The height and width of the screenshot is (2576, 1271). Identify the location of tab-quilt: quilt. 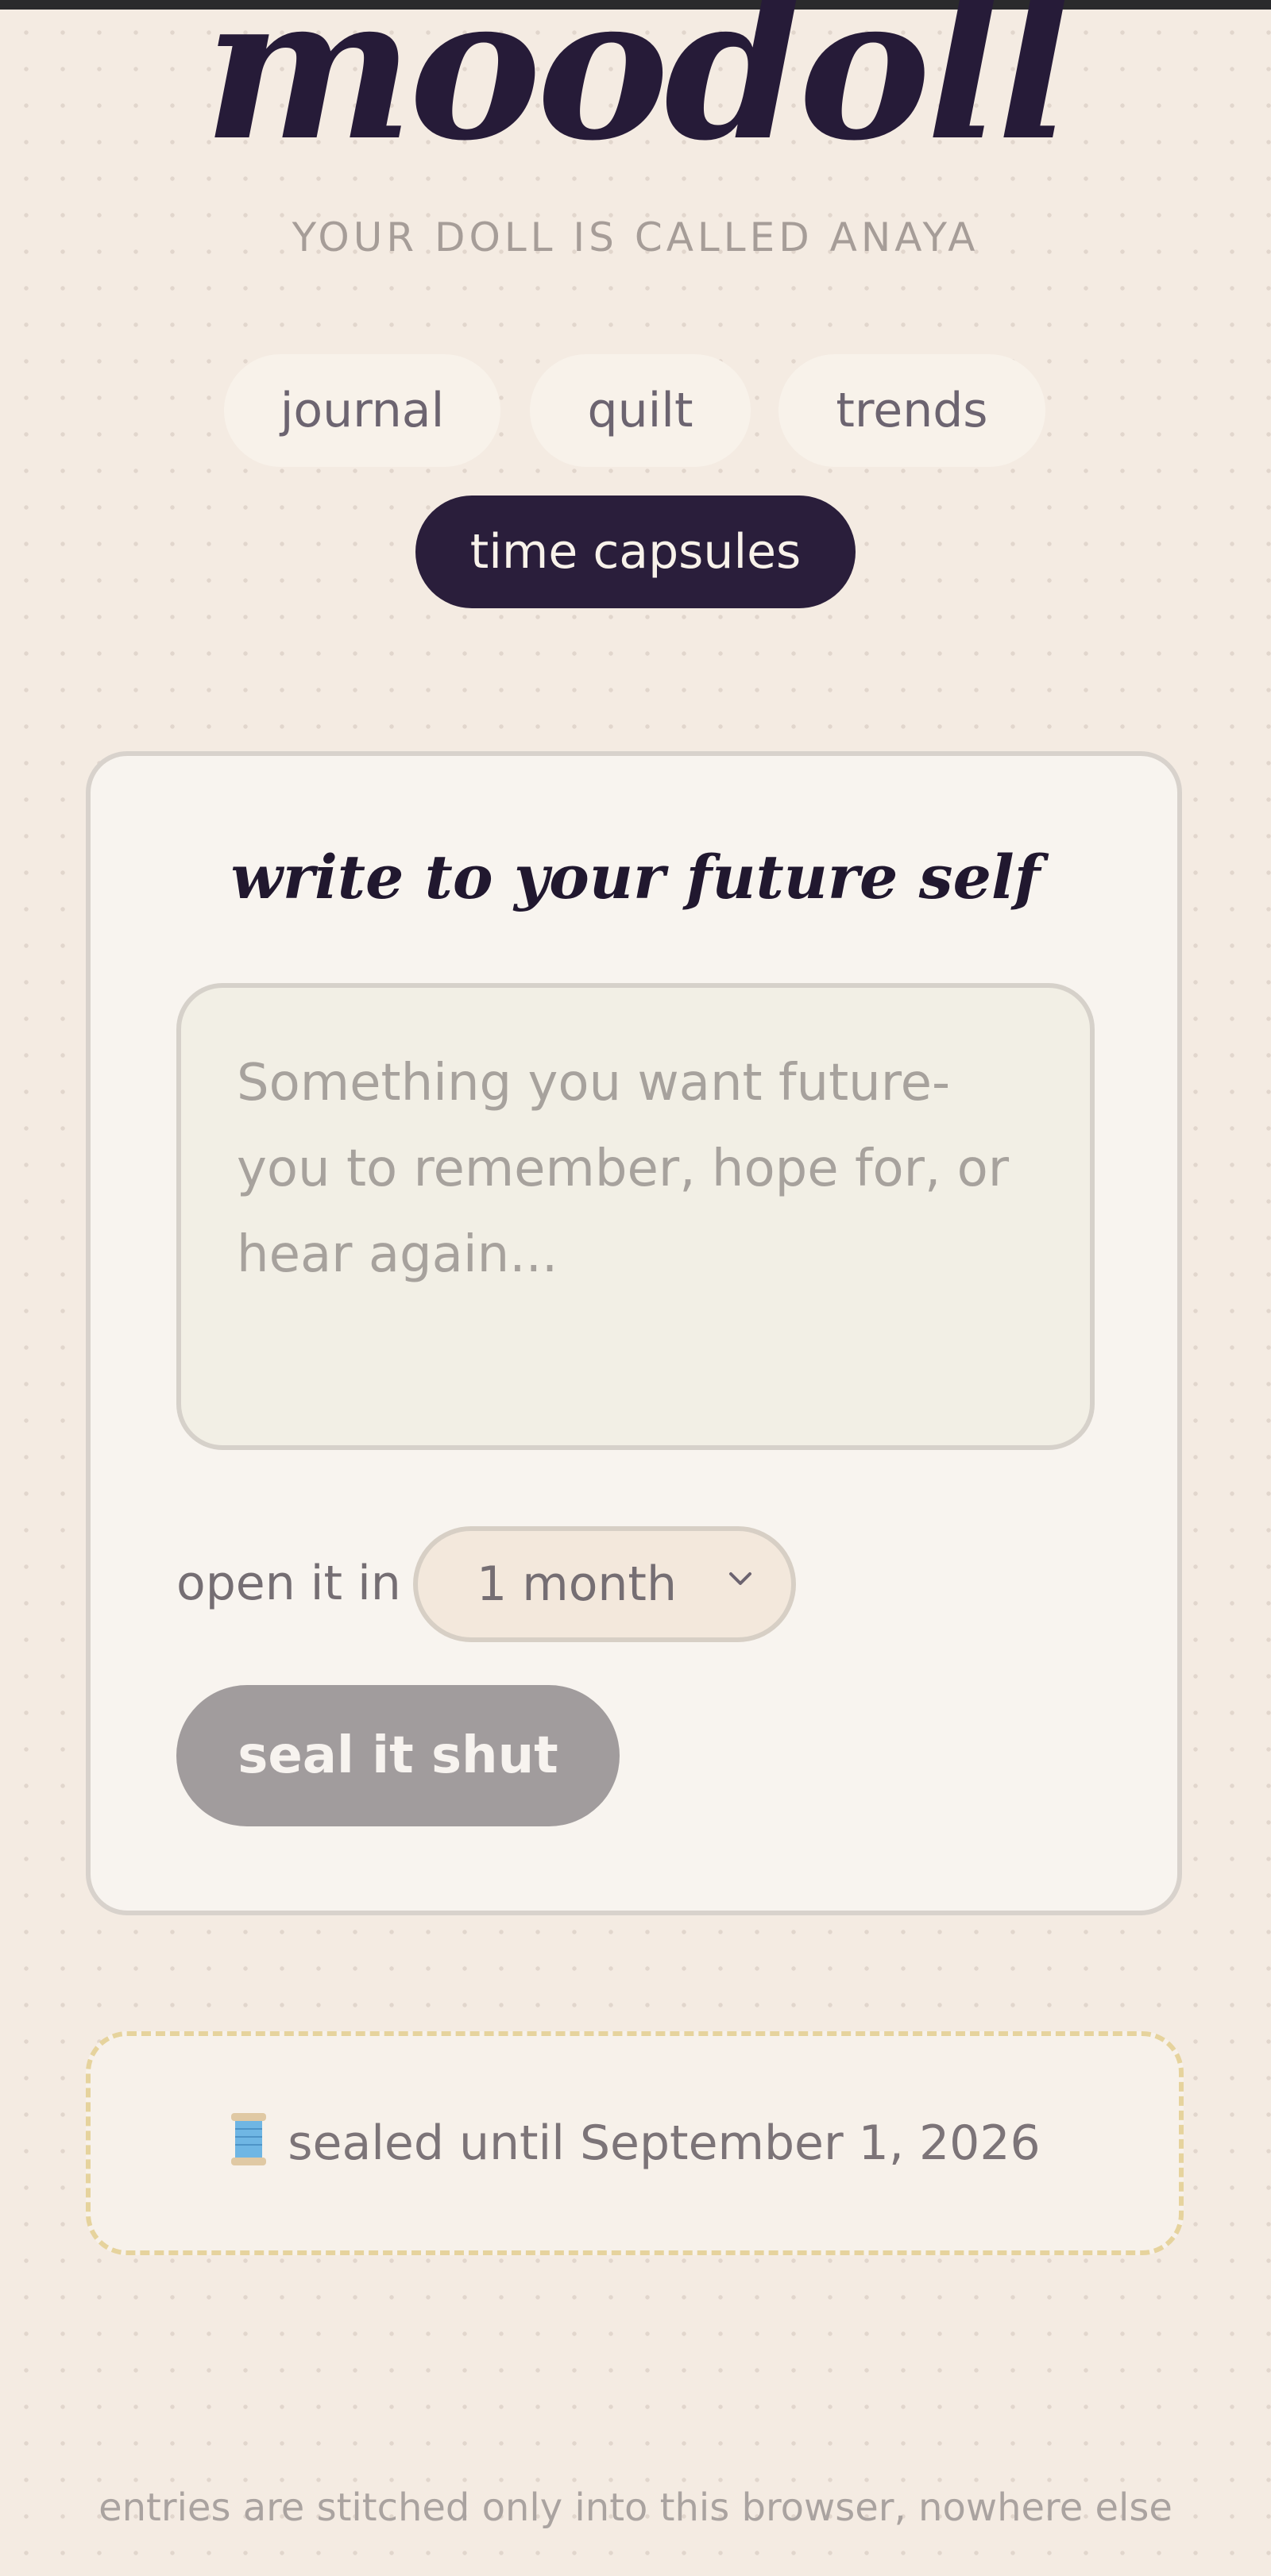
(640, 411).